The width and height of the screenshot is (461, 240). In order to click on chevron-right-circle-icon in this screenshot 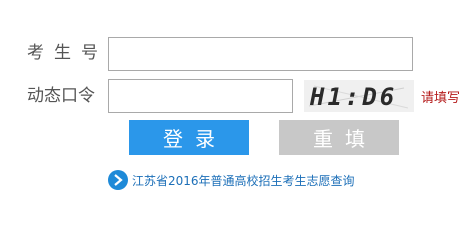, I will do `click(118, 180)`.